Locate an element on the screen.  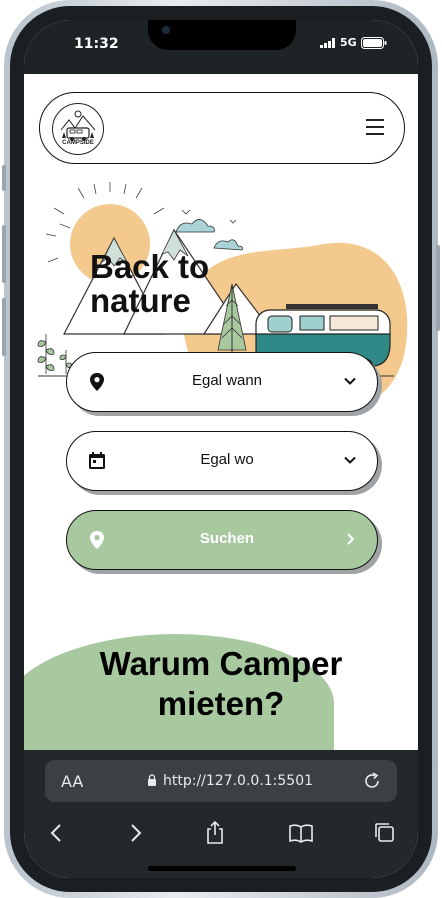
reload-icon is located at coordinates (372, 781).